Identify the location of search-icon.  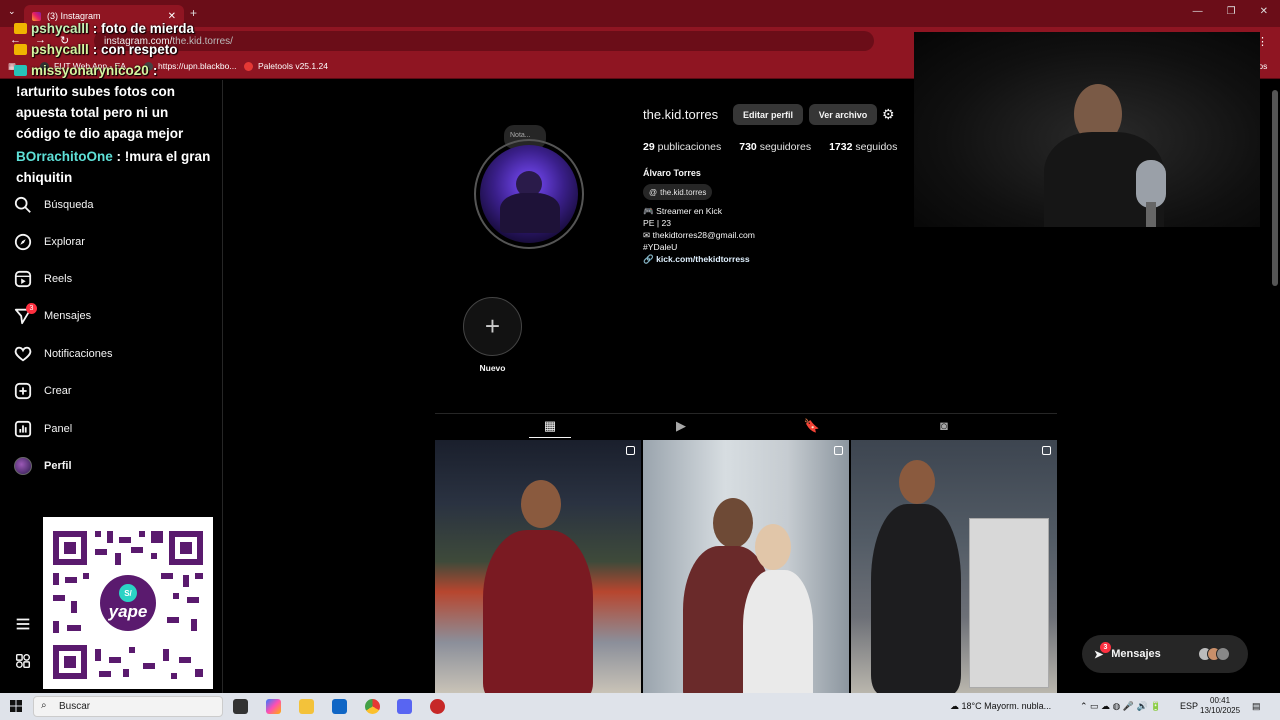
(22, 204).